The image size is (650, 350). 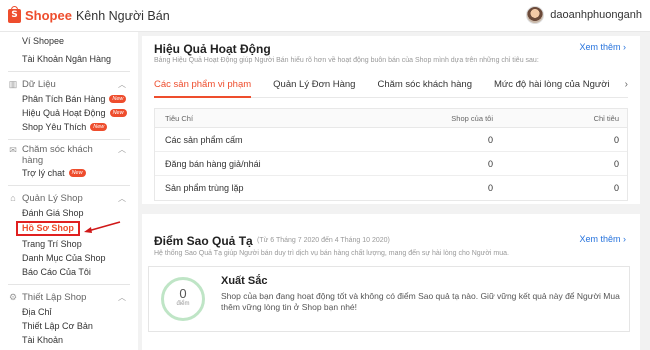 What do you see at coordinates (43, 173) in the screenshot?
I see `sidebar-item-label: Trợ lý chat` at bounding box center [43, 173].